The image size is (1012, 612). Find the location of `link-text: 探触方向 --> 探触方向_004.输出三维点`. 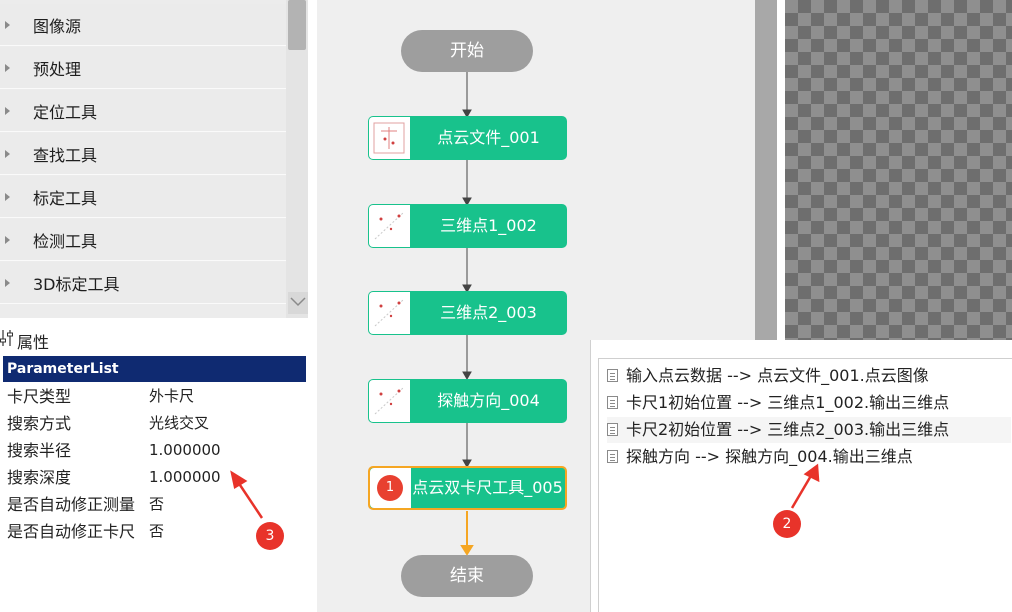

link-text: 探触方向 --> 探触方向_004.输出三维点 is located at coordinates (769, 456).